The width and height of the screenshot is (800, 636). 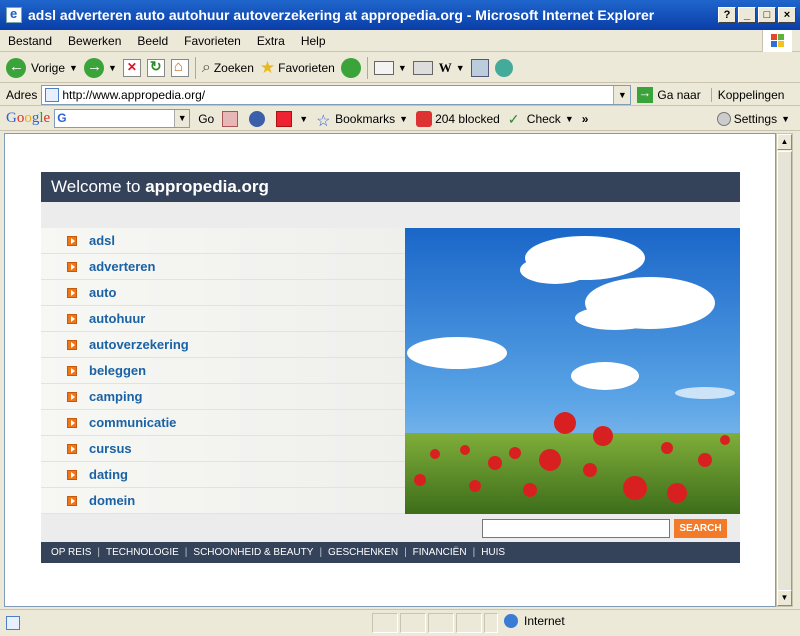 What do you see at coordinates (122, 266) in the screenshot?
I see `menu-link: adverteren` at bounding box center [122, 266].